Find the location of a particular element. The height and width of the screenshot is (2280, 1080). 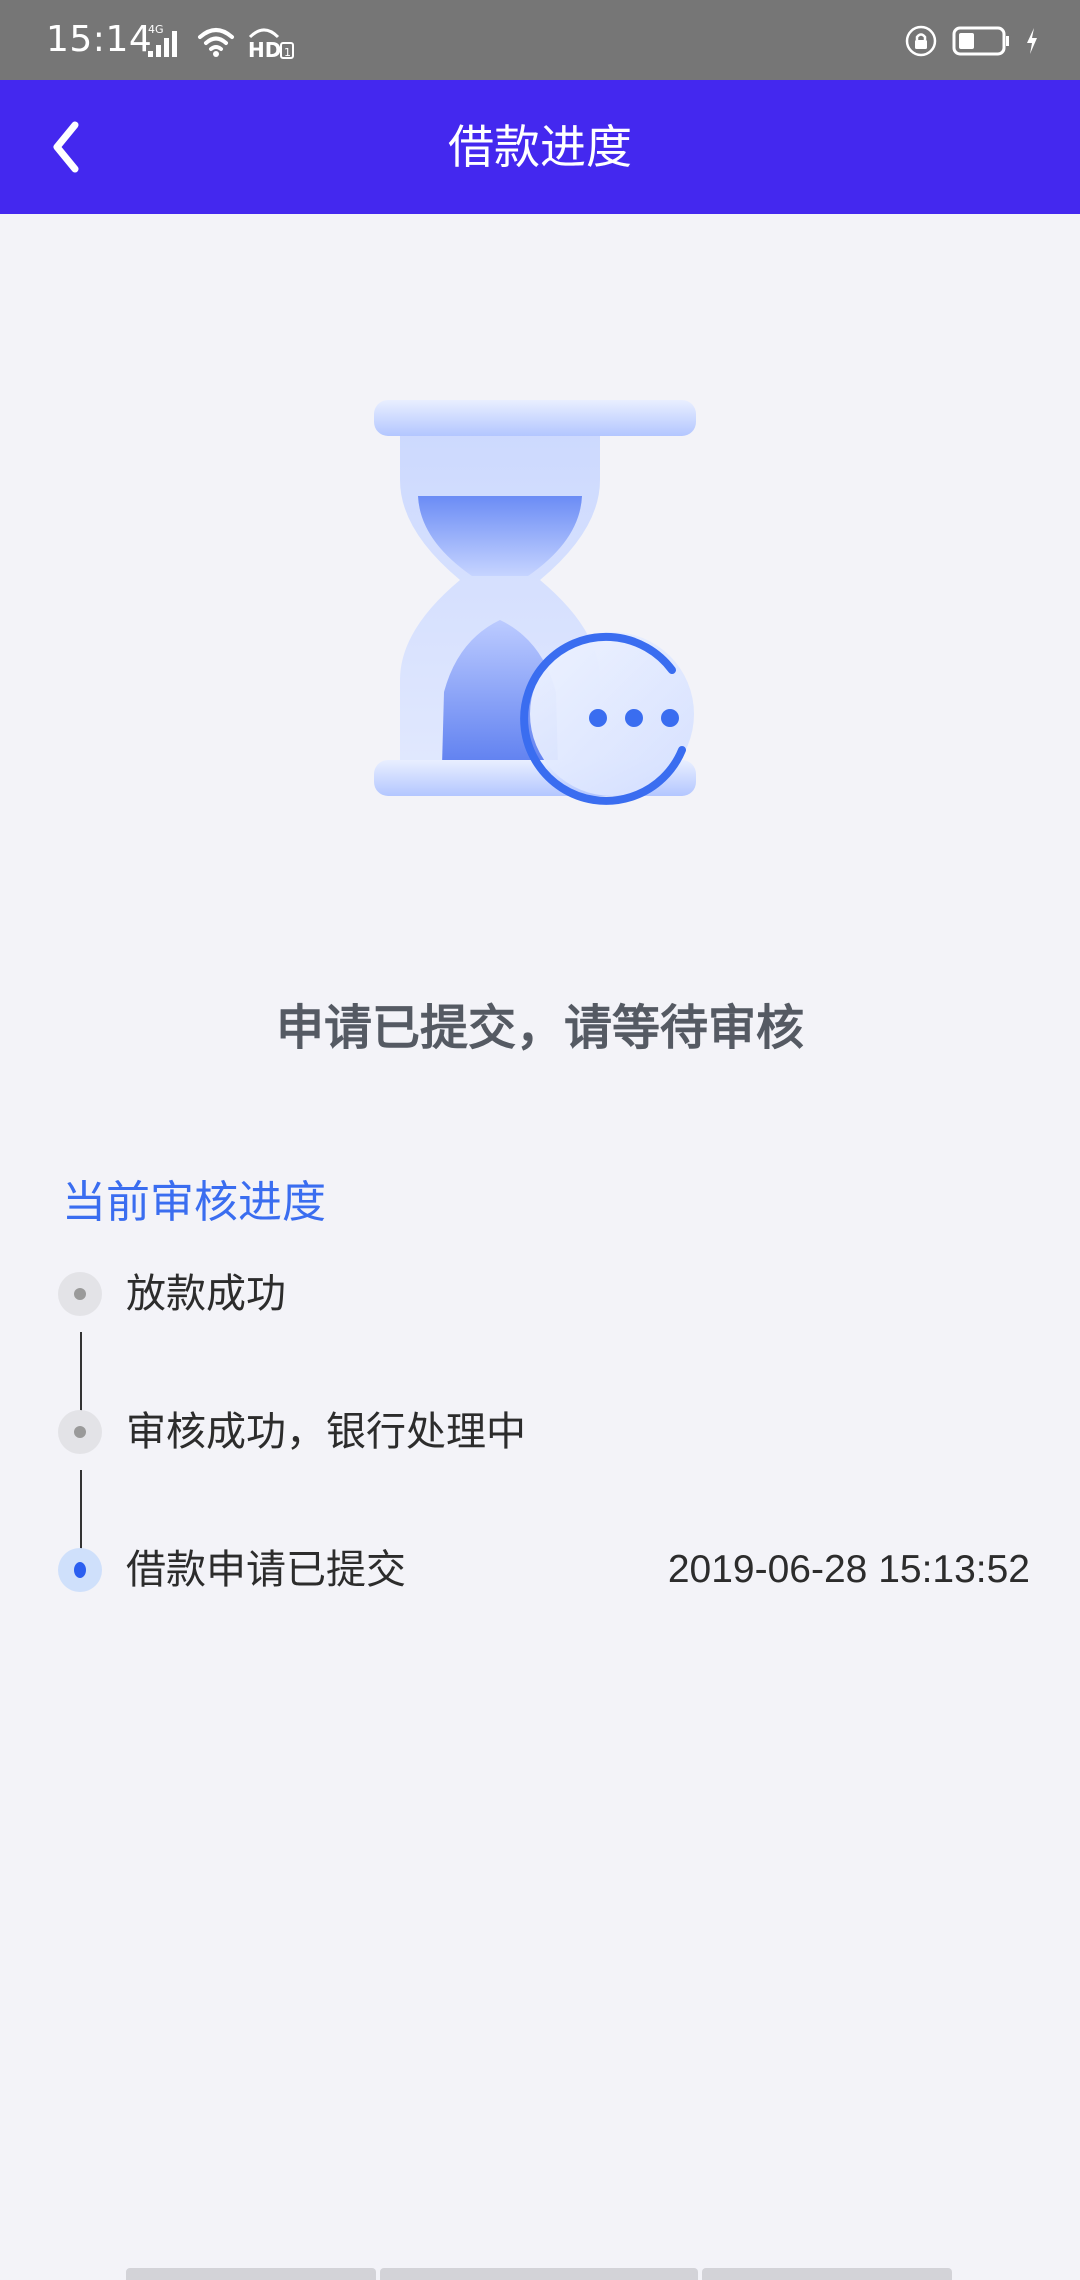

hd-call-icon: HD 1 is located at coordinates (271, 43).